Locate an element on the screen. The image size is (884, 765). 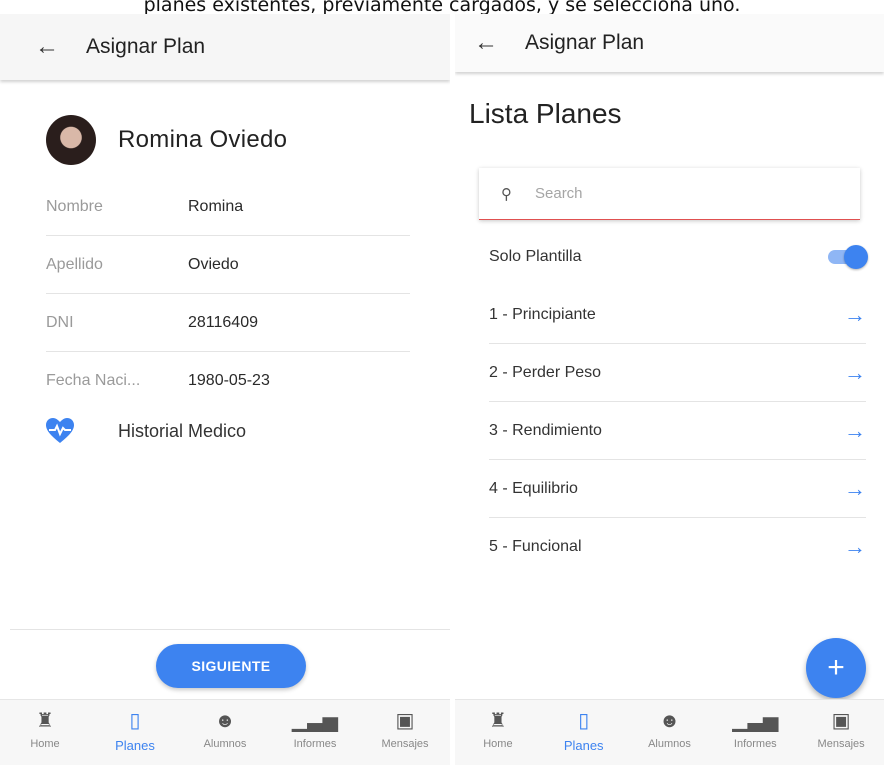
search-input is located at coordinates (660, 193).